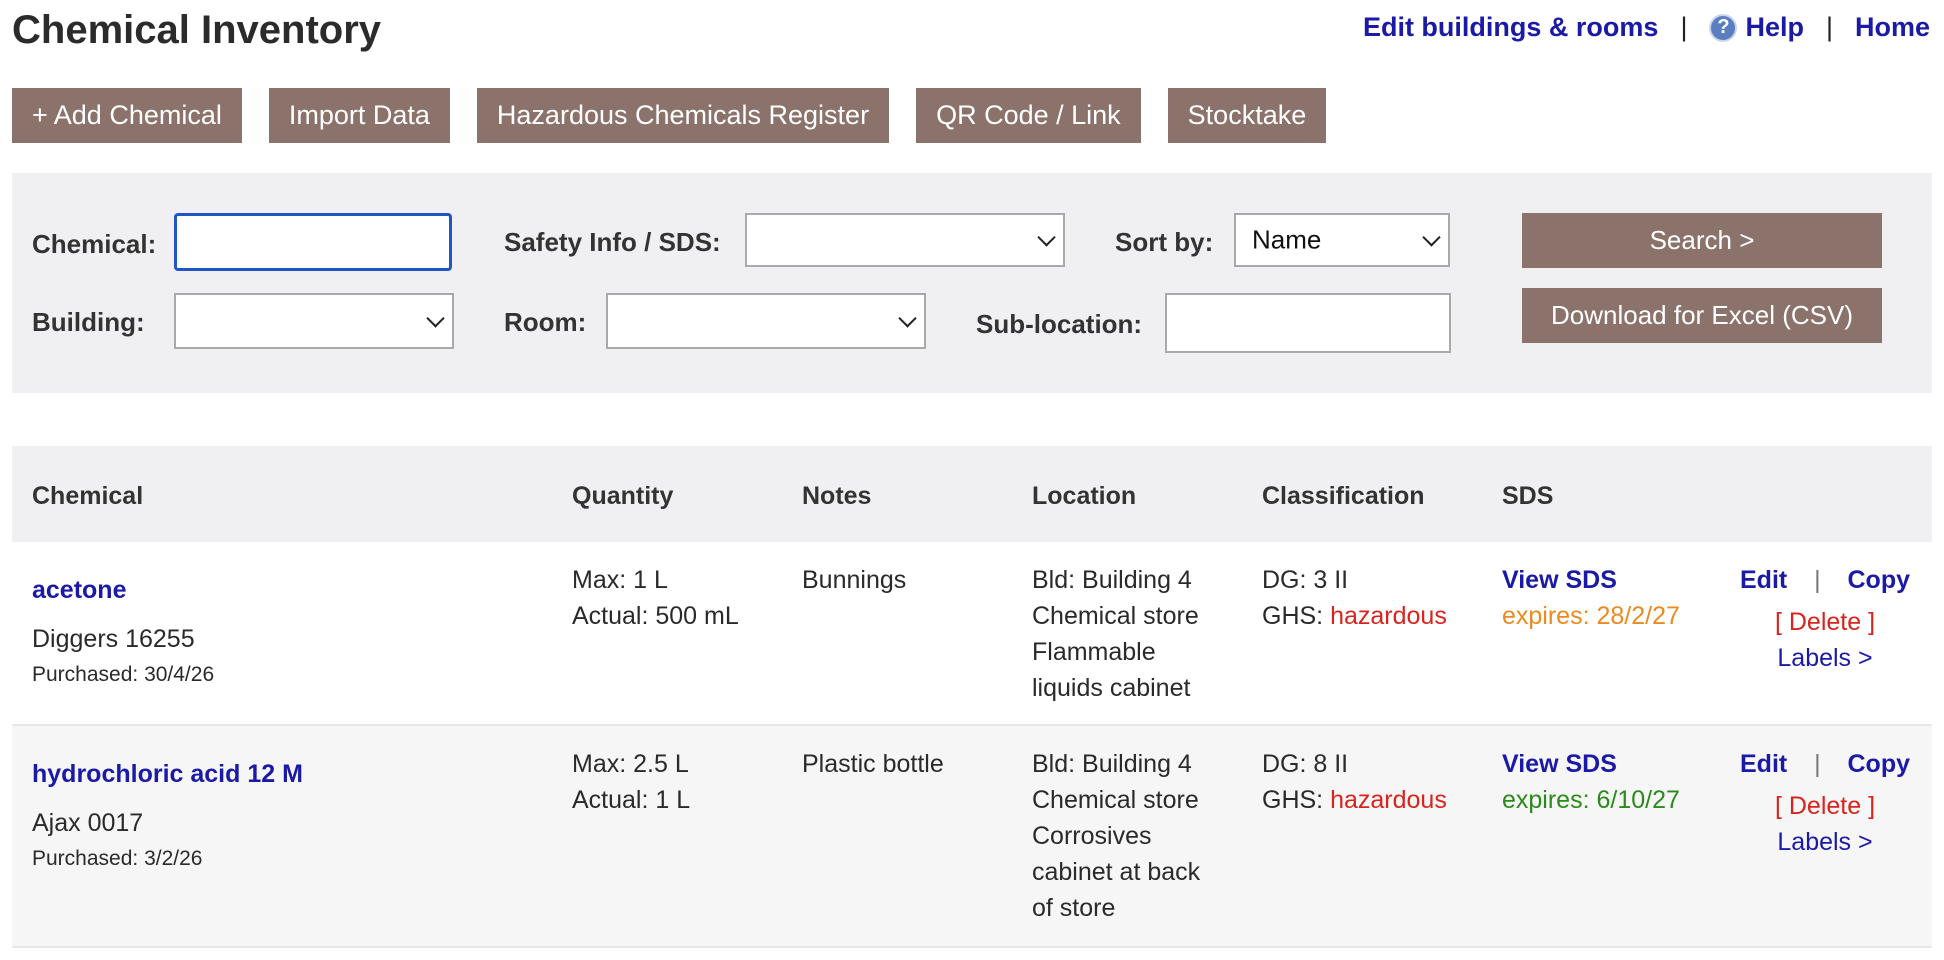 This screenshot has height=960, width=1944. I want to click on classification-cell: DG: 3 II GHS: hazardous, so click(1354, 598).